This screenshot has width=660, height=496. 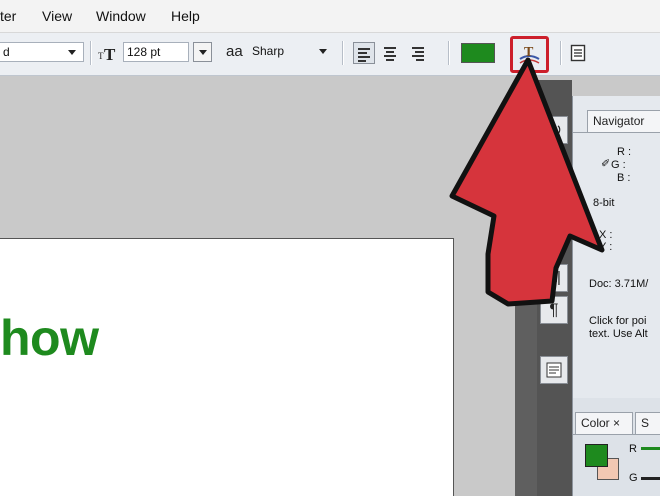 What do you see at coordinates (527, 182) in the screenshot?
I see `annotation-arrow` at bounding box center [527, 182].